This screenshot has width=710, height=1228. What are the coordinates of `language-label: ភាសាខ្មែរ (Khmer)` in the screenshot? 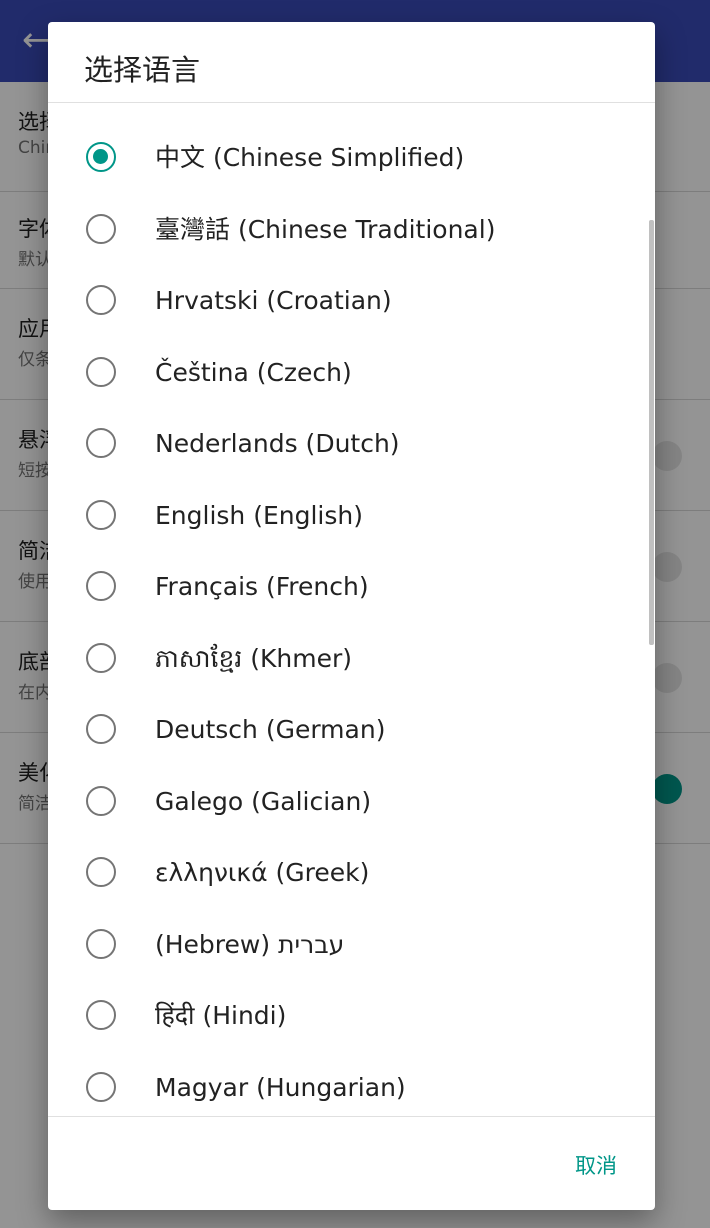 It's located at (253, 658).